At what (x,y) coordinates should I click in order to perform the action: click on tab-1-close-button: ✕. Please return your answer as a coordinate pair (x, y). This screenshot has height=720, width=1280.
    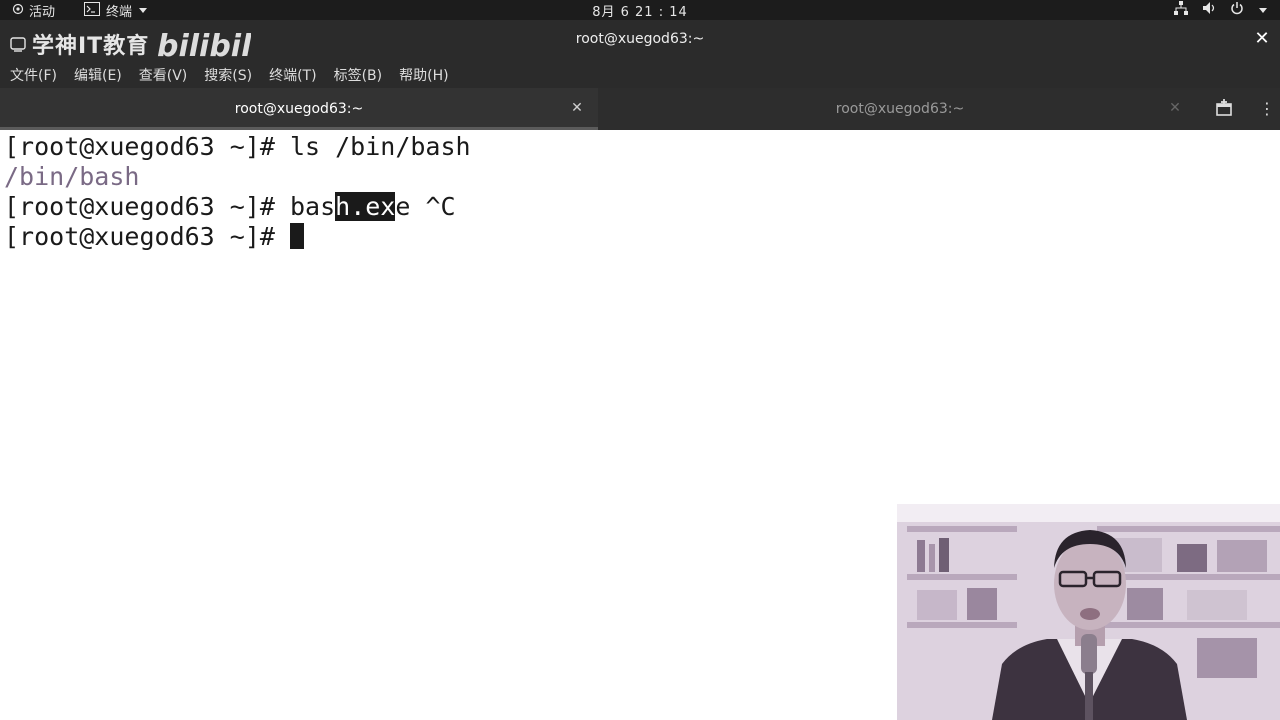
    Looking at the image, I should click on (577, 108).